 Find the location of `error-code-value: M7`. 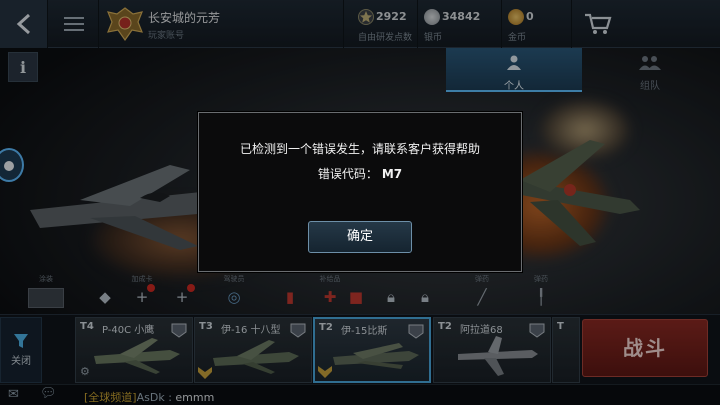

error-code-value: M7 is located at coordinates (392, 174).